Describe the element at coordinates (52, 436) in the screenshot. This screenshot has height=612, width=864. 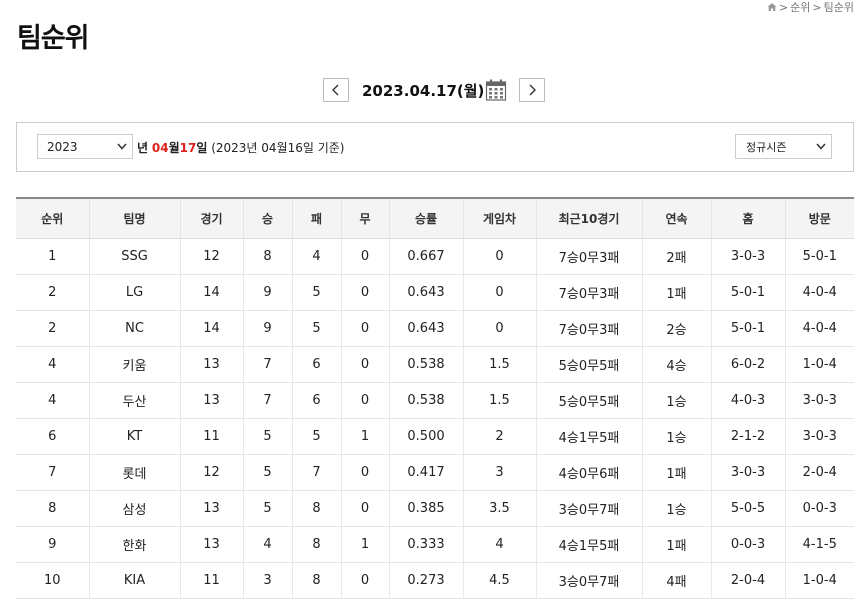
I see `cell-rank: 6` at that location.